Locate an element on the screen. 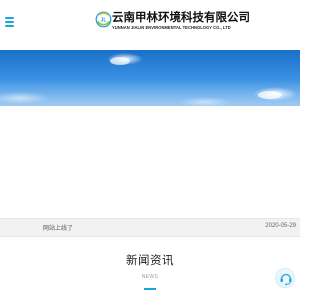 This screenshot has height=300, width=320. section-divider is located at coordinates (150, 289).